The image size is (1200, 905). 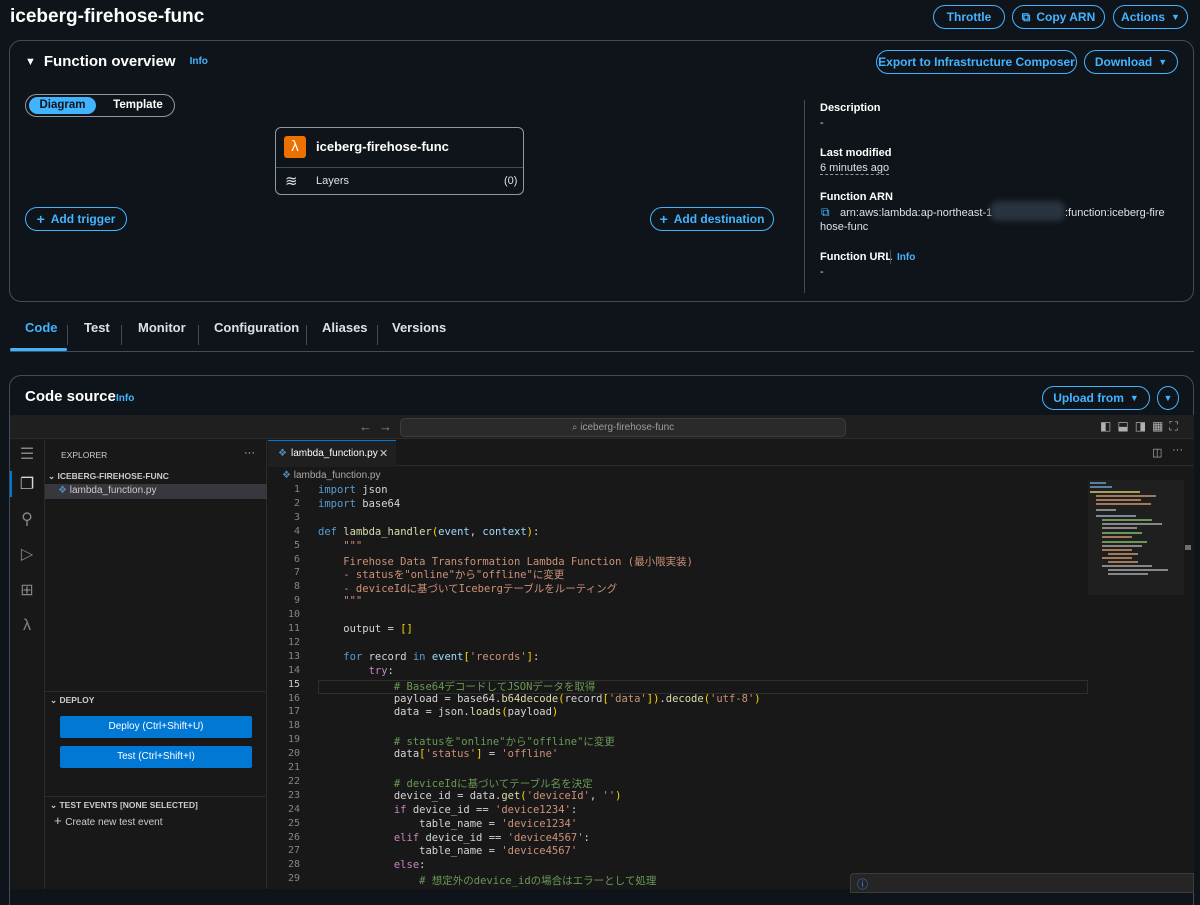 What do you see at coordinates (457, 686) in the screenshot?
I see `code-line: # Base64デコードしてJSONデータを取得` at bounding box center [457, 686].